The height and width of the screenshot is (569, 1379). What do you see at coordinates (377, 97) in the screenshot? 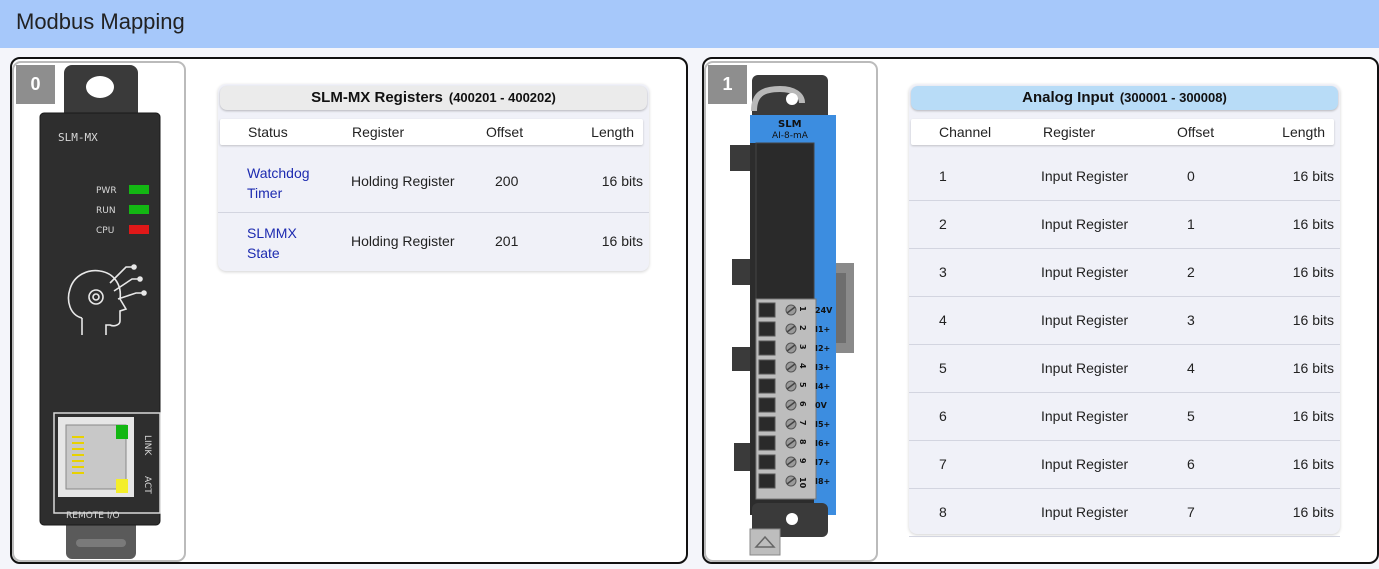
I see `card-title: SLM-MX Registers` at bounding box center [377, 97].